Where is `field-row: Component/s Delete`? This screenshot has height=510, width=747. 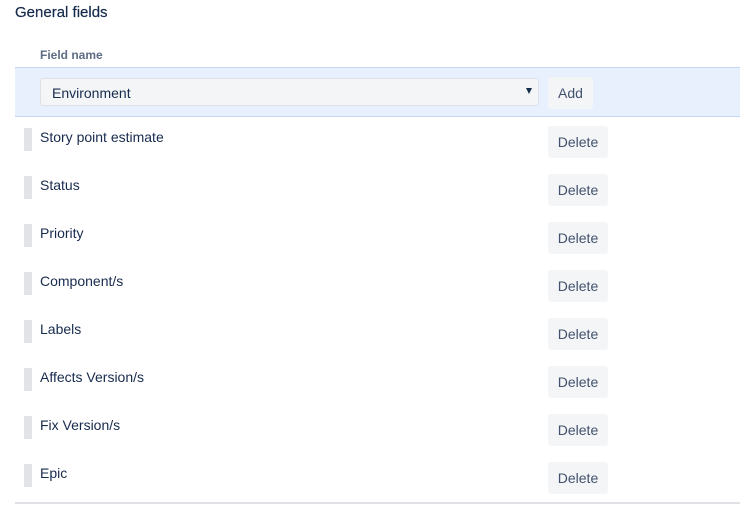
field-row: Component/s Delete is located at coordinates (377, 286).